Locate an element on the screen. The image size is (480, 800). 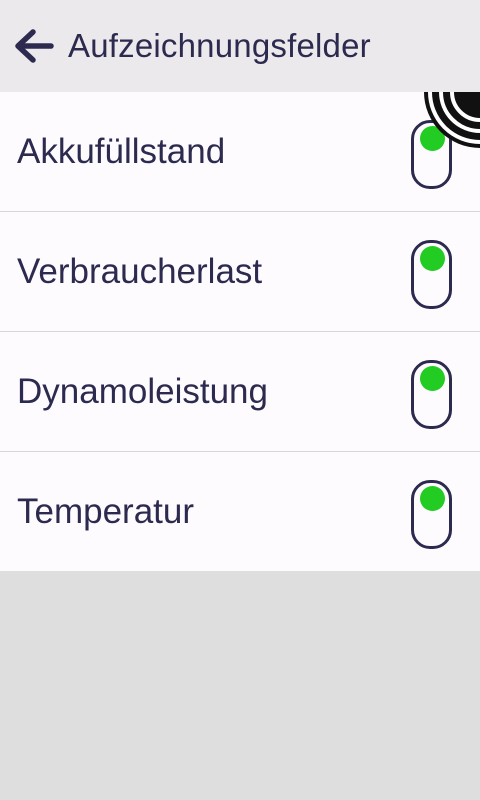
field-row-temperatur: Temperatur is located at coordinates (240, 511).